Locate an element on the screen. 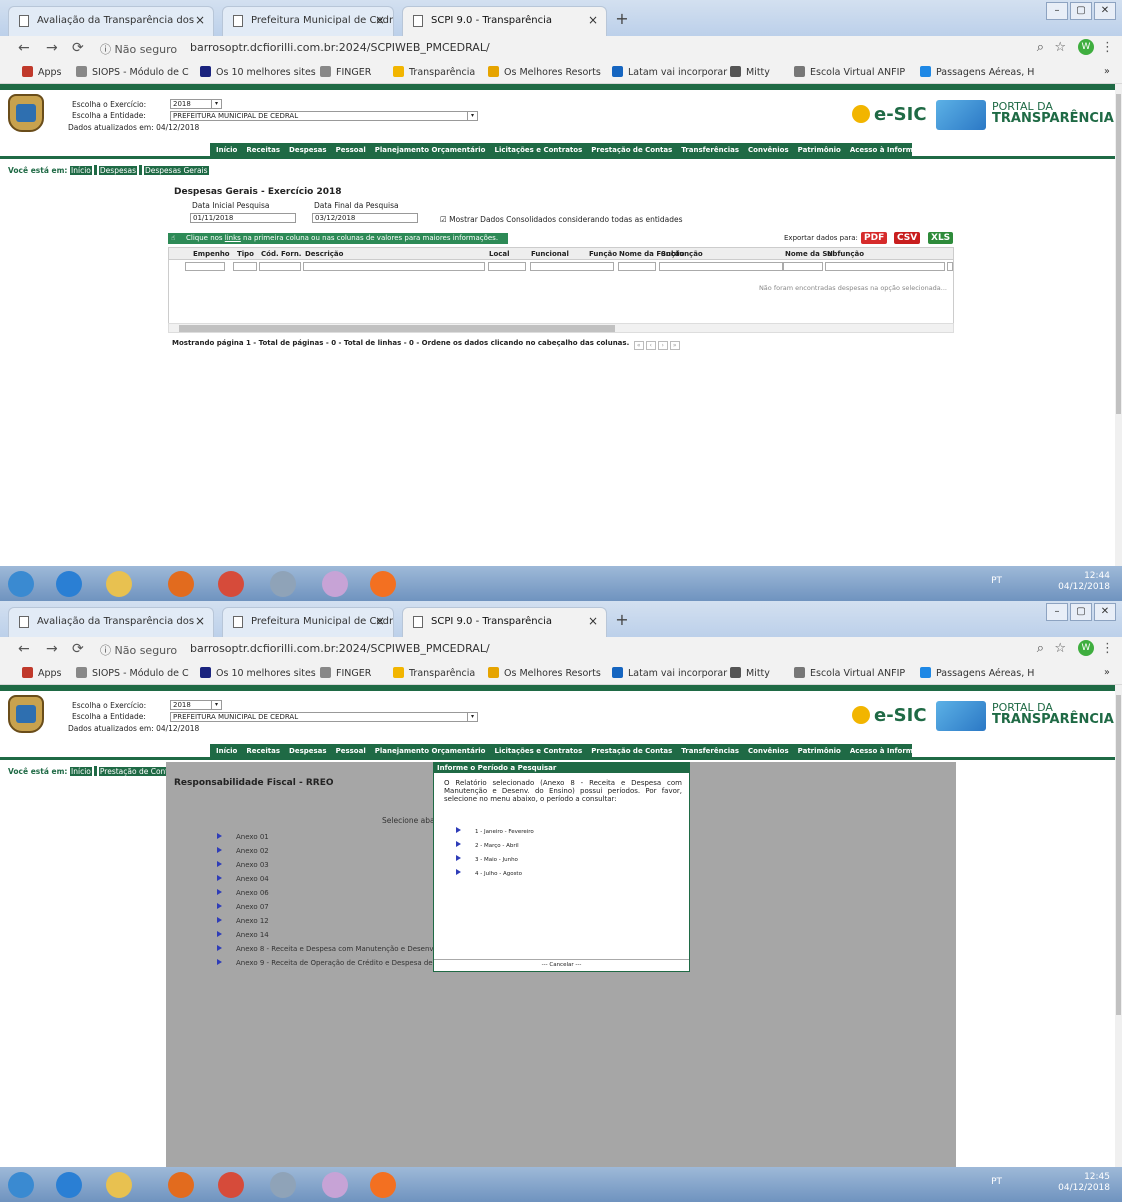 The image size is (1122, 1202). avatar: W is located at coordinates (1086, 648).